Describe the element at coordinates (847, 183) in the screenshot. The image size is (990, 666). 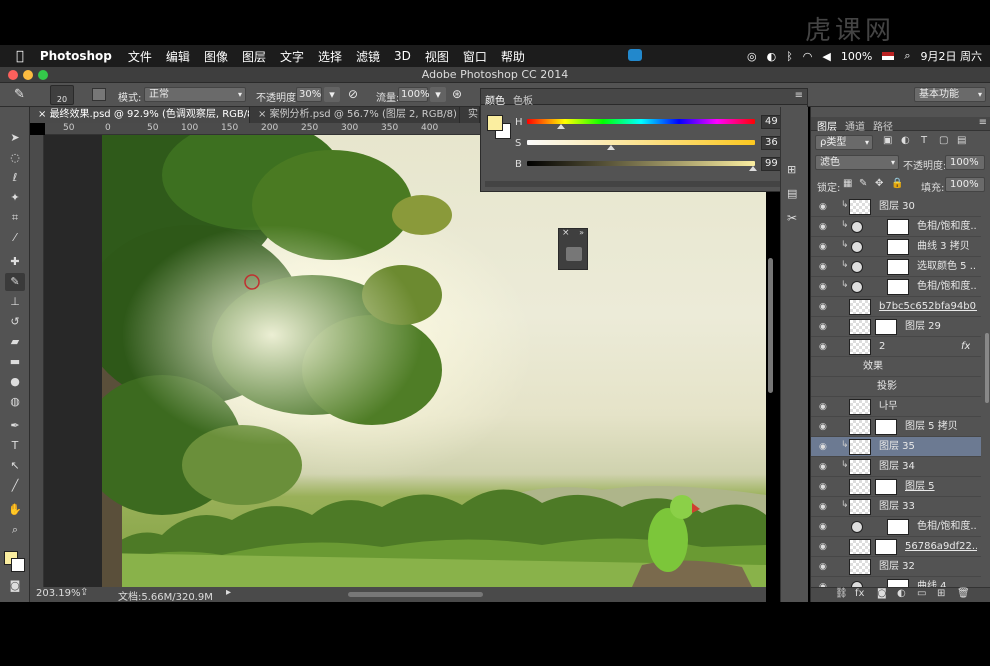
I see `lock-transparent-icon: ▦` at that location.